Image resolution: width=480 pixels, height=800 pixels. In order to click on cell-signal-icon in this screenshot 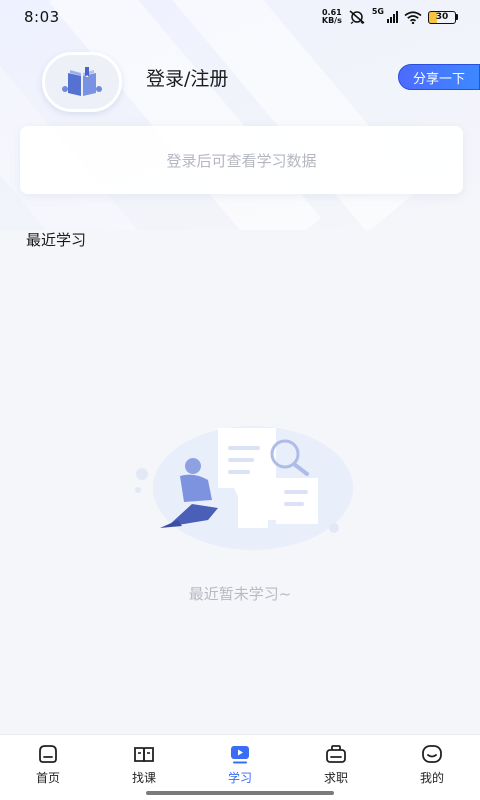, I will do `click(392, 17)`.